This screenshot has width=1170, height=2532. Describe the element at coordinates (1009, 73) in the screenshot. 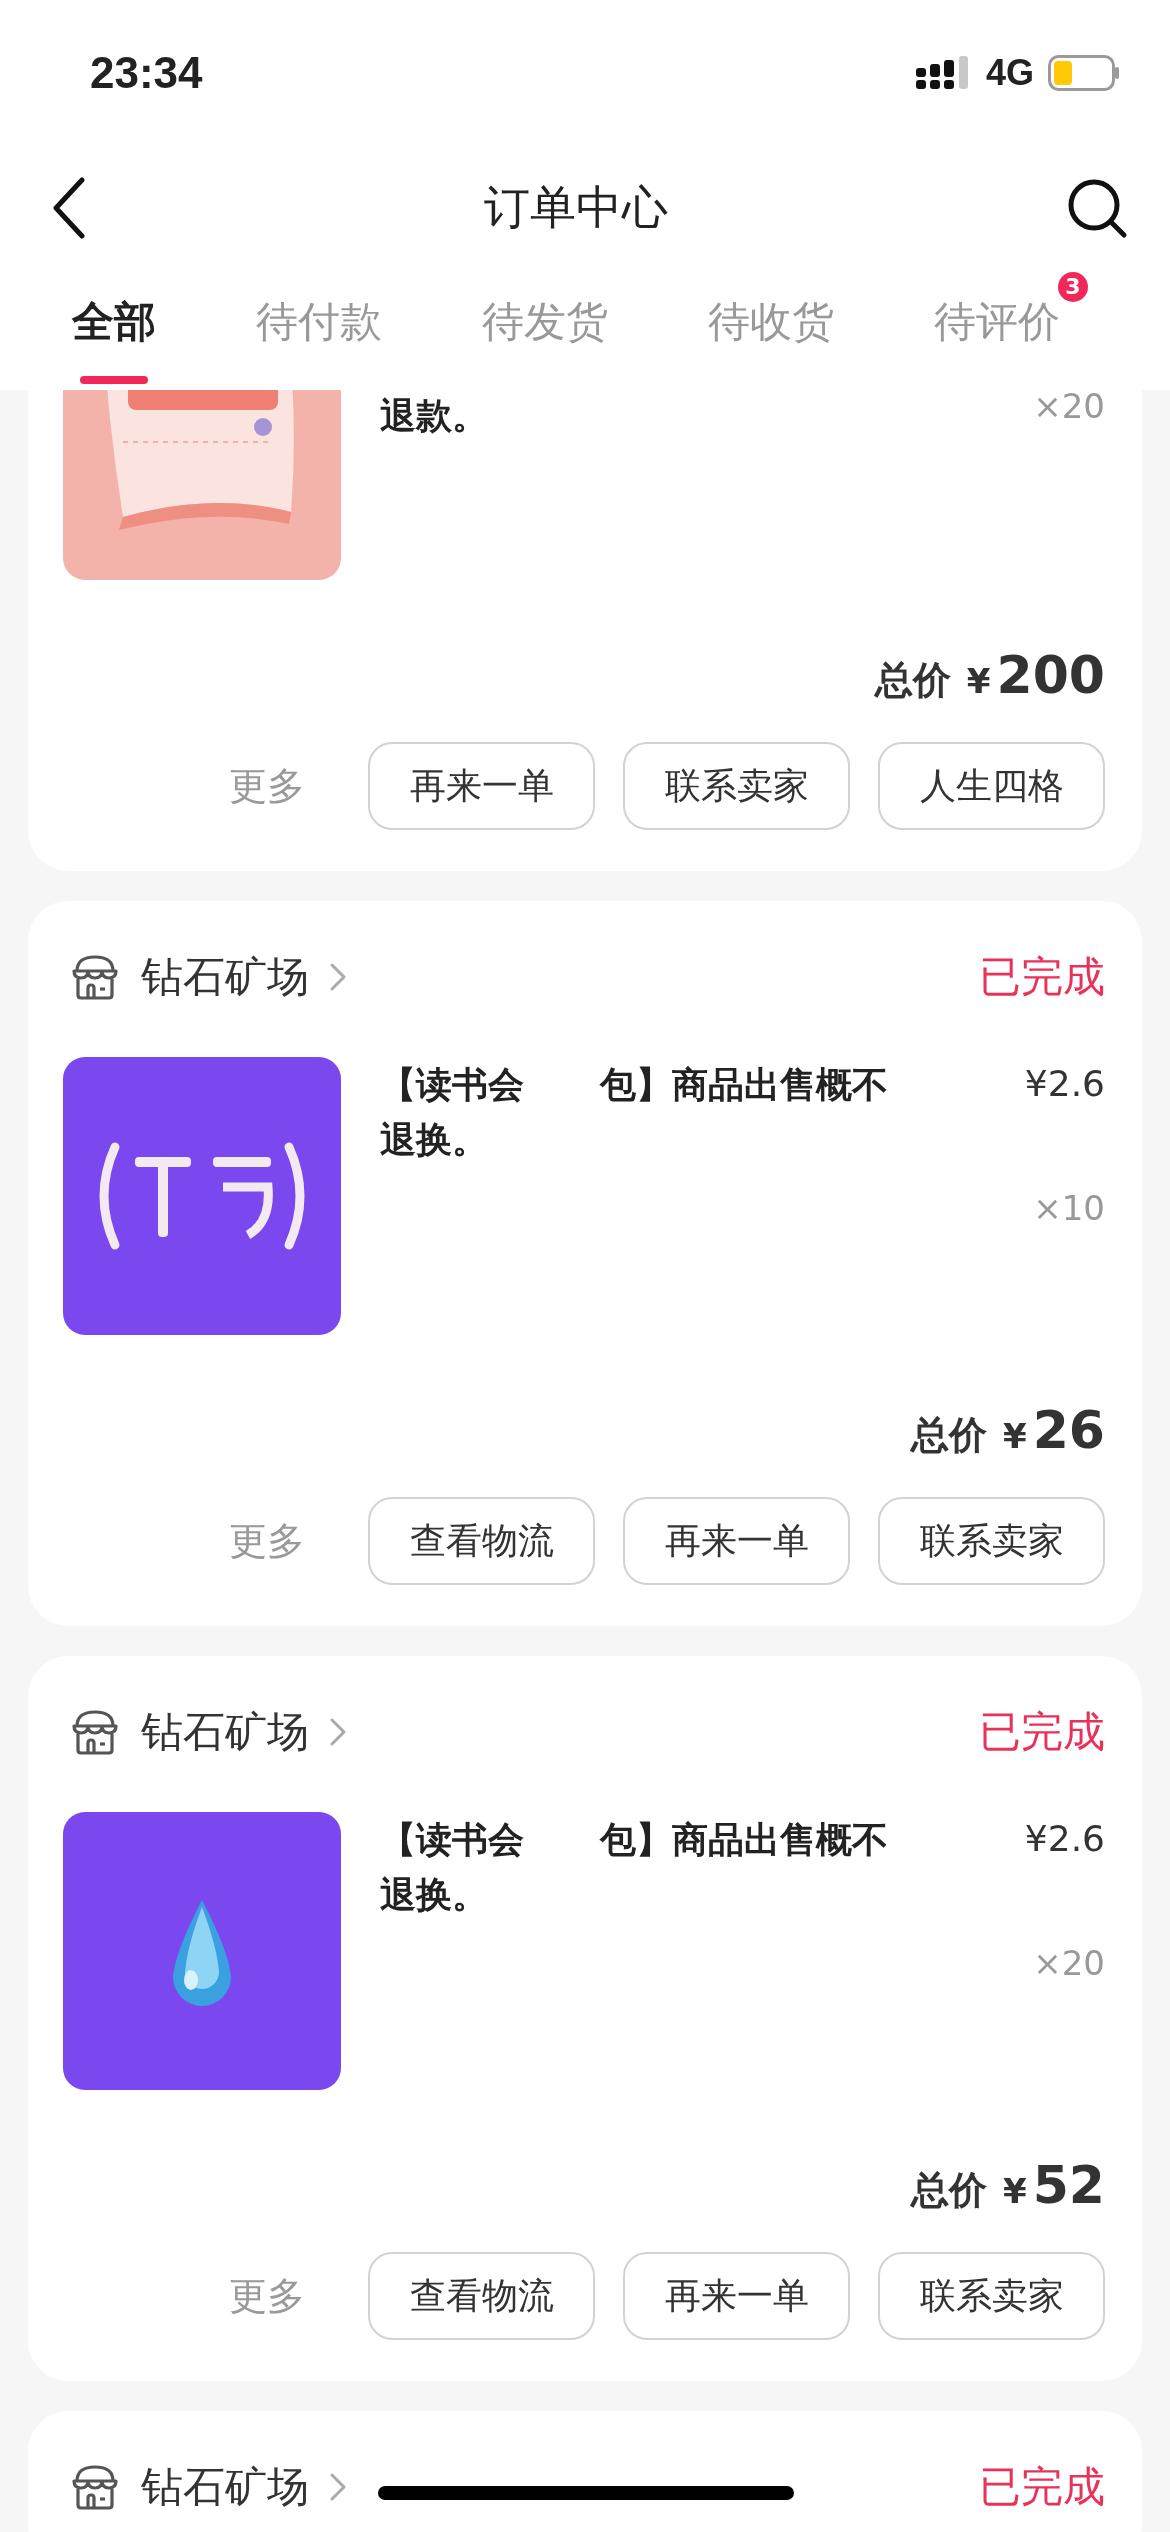

I see `network-label: 4G` at that location.